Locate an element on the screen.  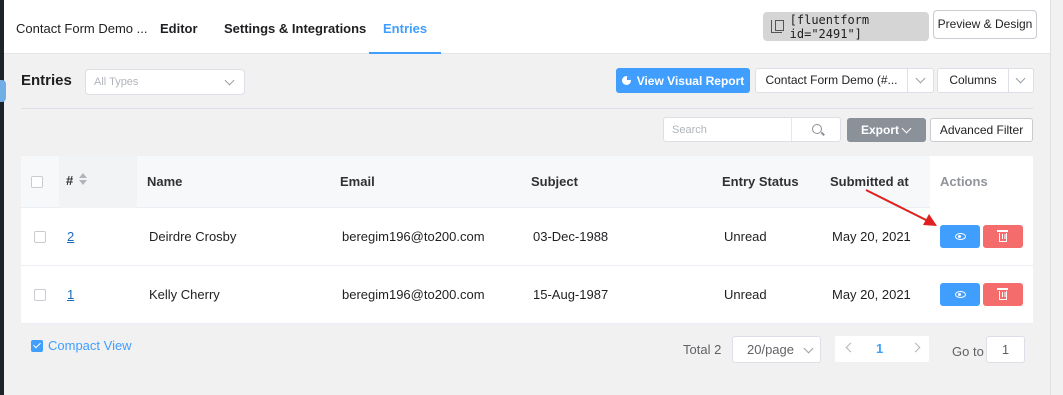
id-column-header: # is located at coordinates (77, 181).